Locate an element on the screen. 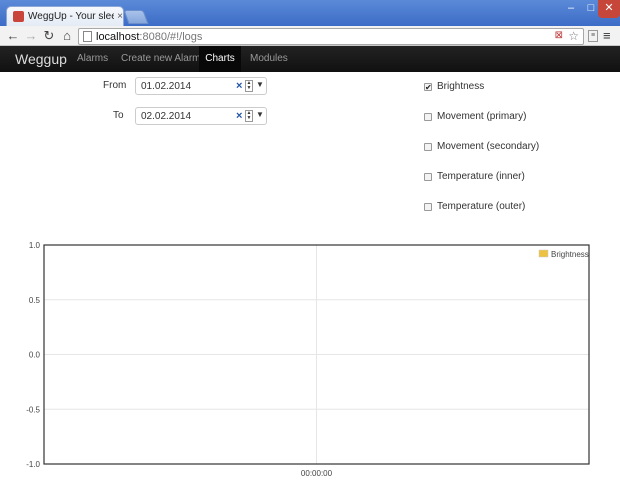  checkbox-label: Movement (primary) is located at coordinates (482, 116).